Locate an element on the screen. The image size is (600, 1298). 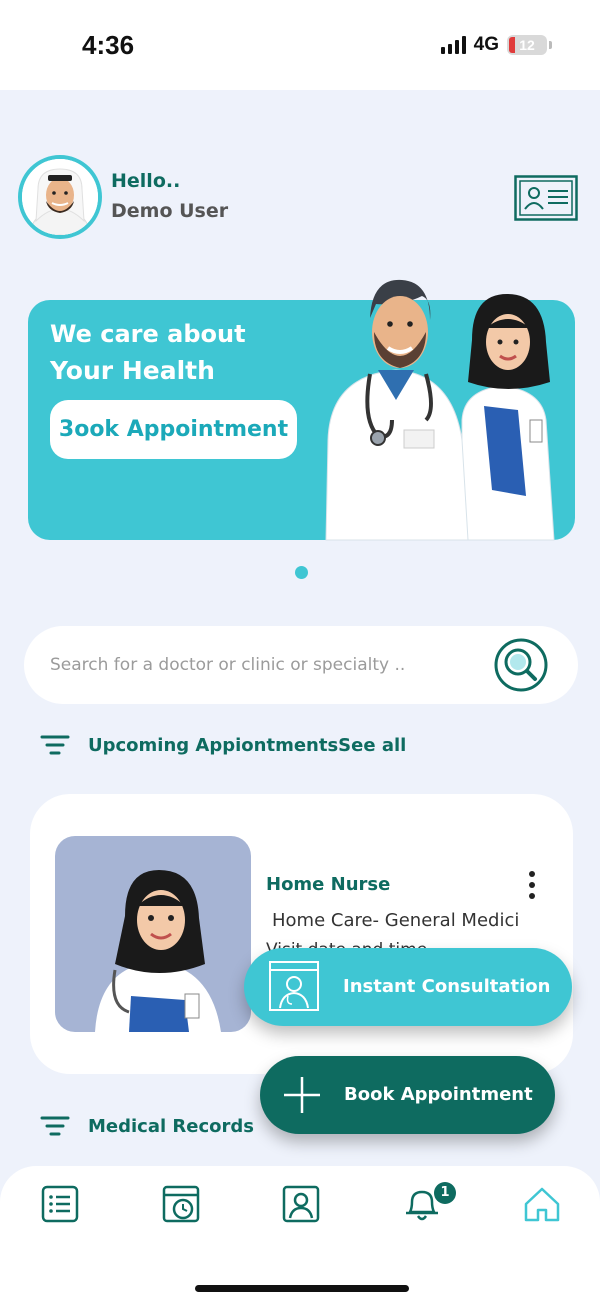
instant-consultation-button: Instant Consultation is located at coordinates (408, 987).